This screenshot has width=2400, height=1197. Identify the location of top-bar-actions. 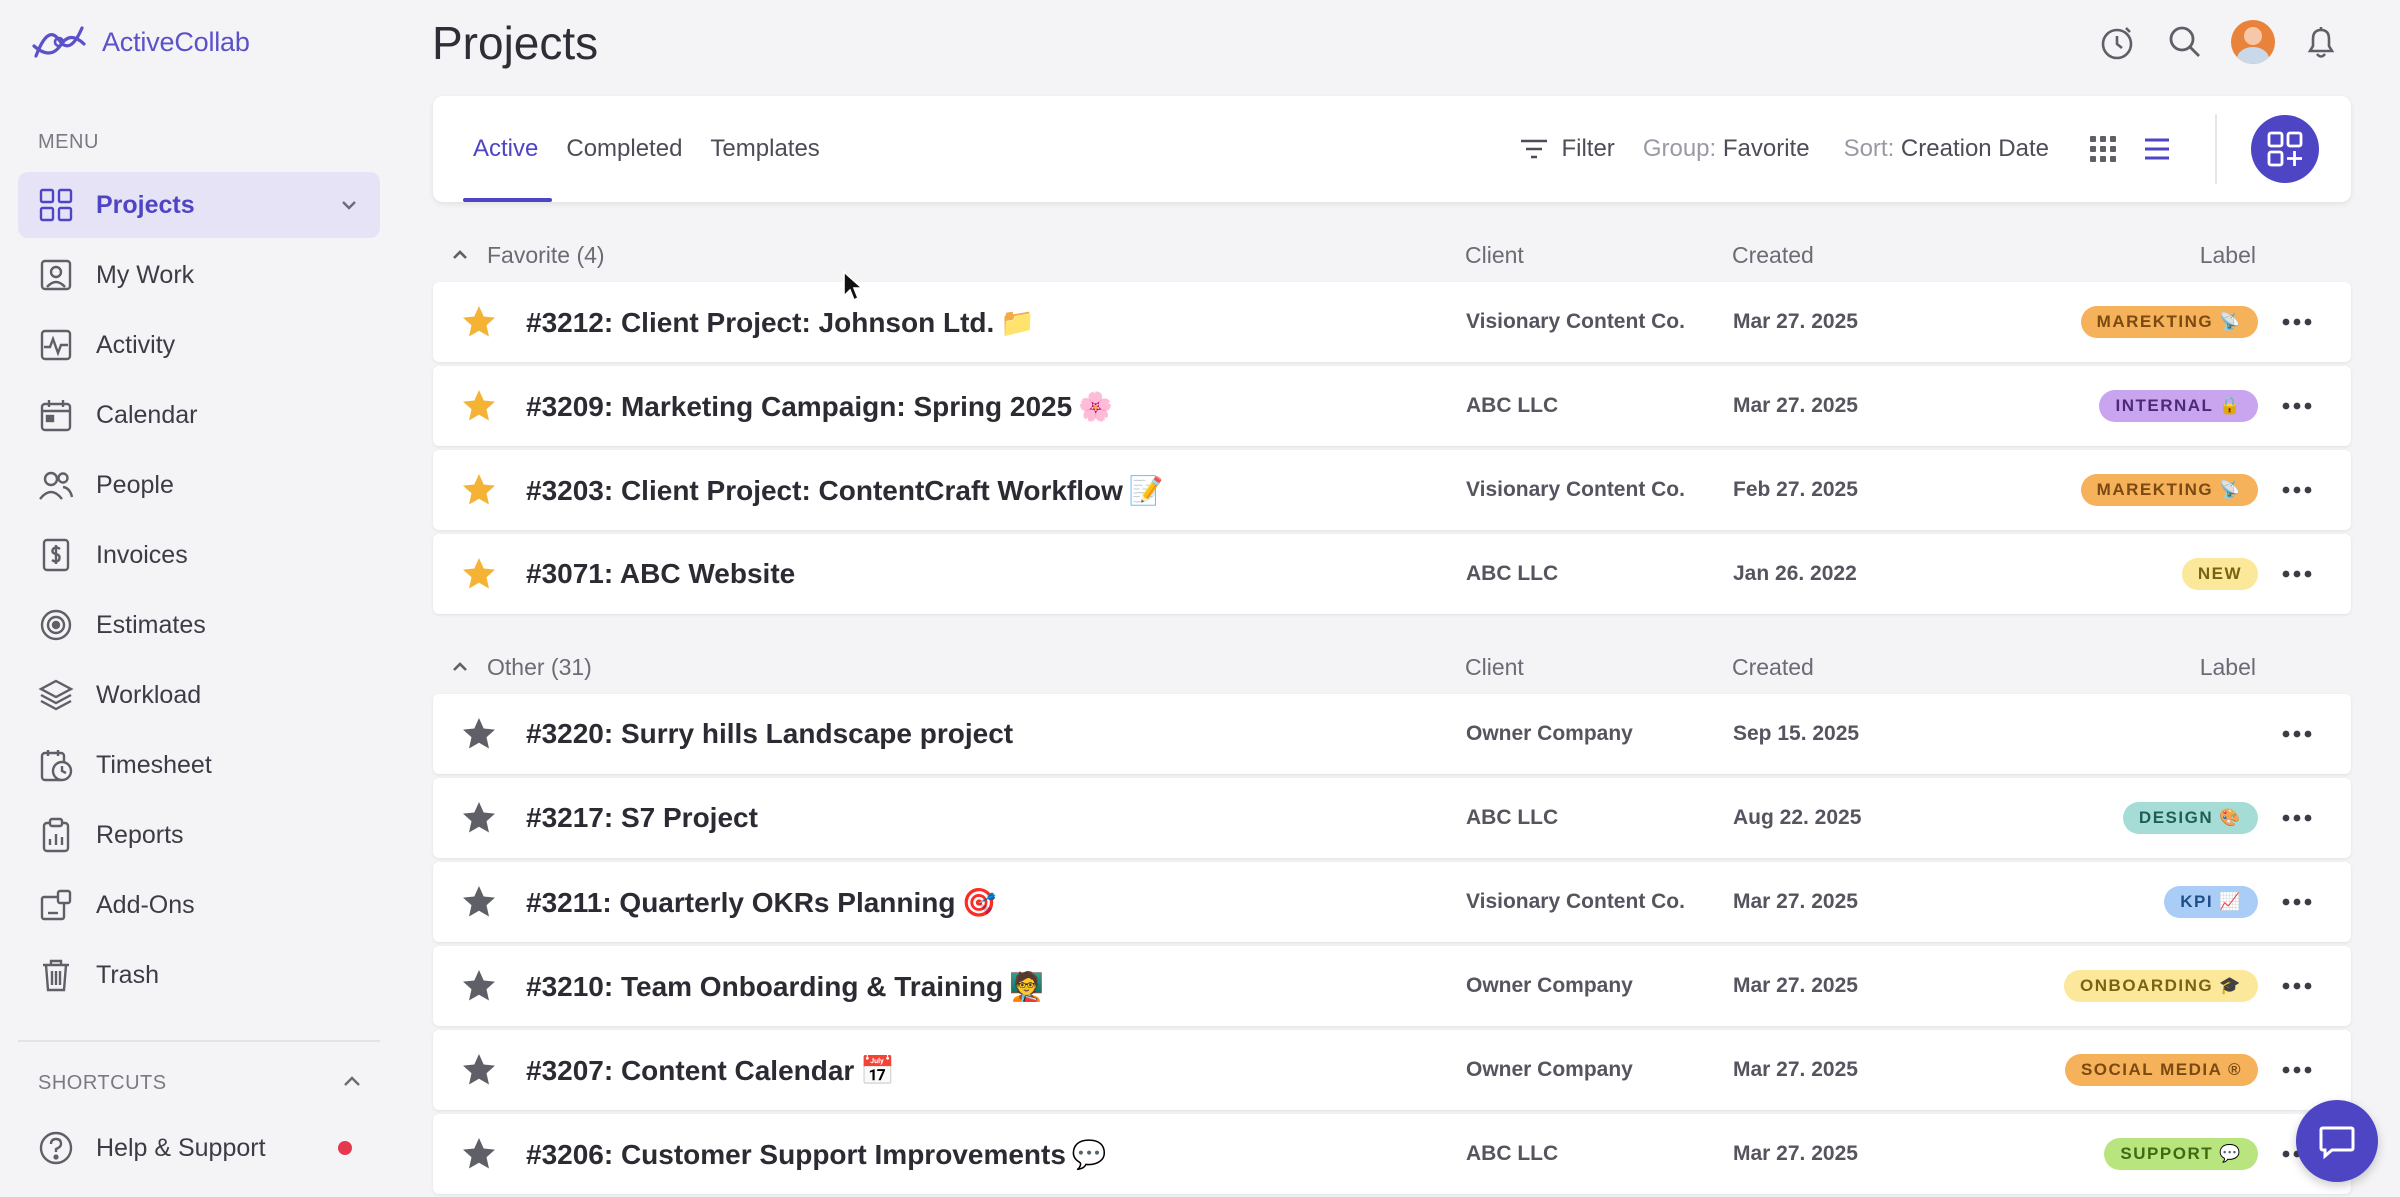
(2219, 42).